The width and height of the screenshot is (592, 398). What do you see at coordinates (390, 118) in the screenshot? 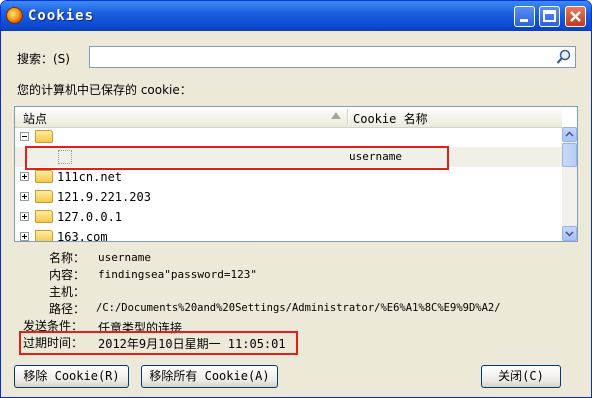
I see `column-header-cookie-name: Cookie 名称` at bounding box center [390, 118].